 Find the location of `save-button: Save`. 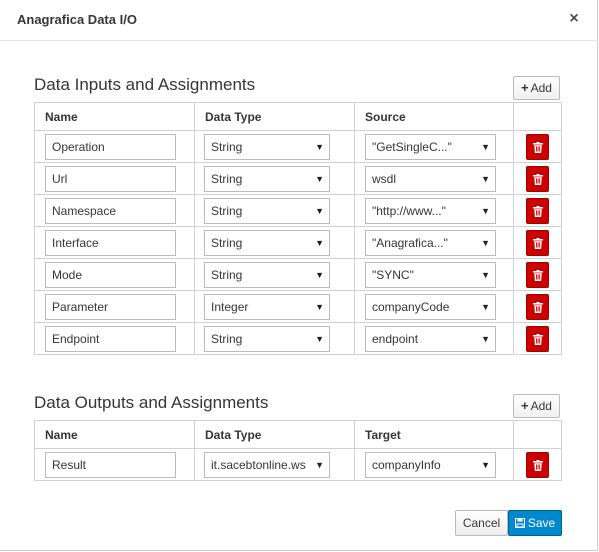

save-button: Save is located at coordinates (535, 523).